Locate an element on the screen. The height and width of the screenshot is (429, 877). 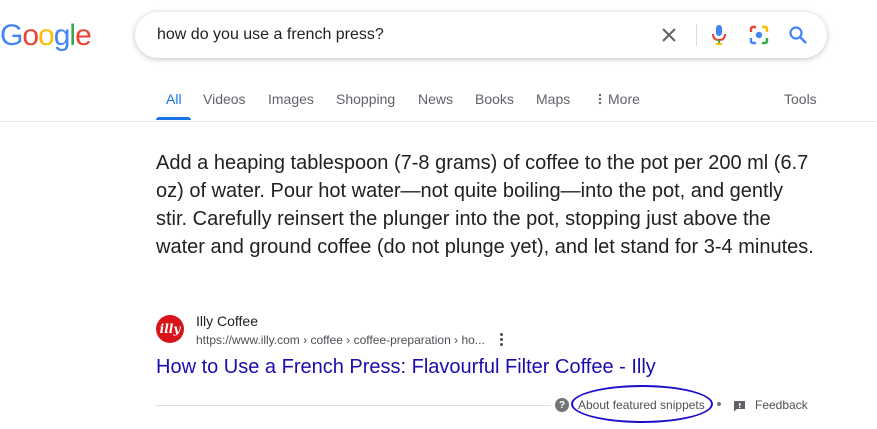
illy-favicon: illy is located at coordinates (170, 329).